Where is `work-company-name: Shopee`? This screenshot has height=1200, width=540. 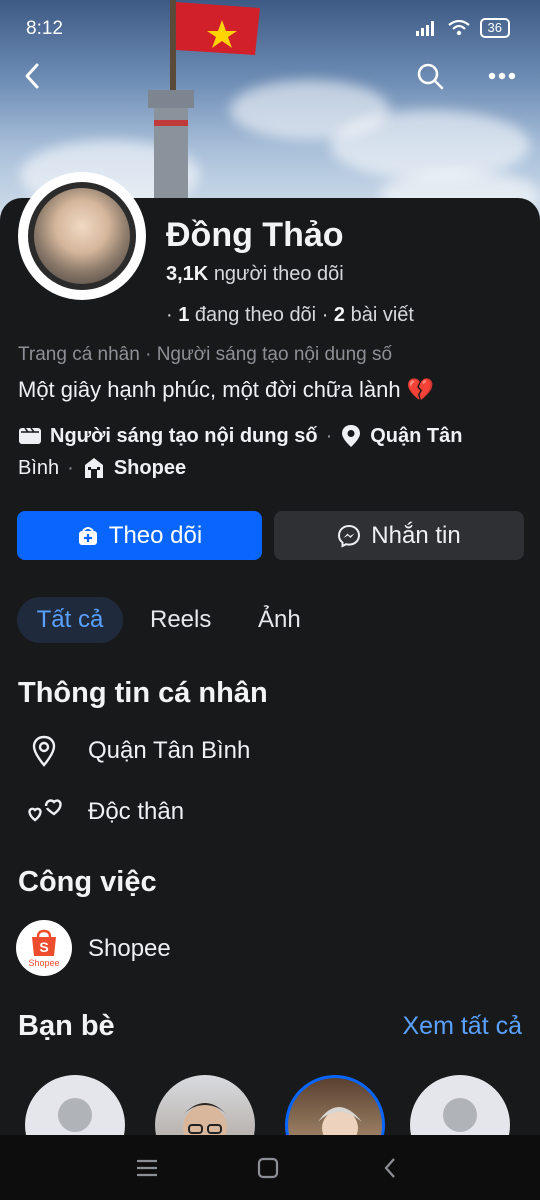
work-company-name: Shopee is located at coordinates (129, 949).